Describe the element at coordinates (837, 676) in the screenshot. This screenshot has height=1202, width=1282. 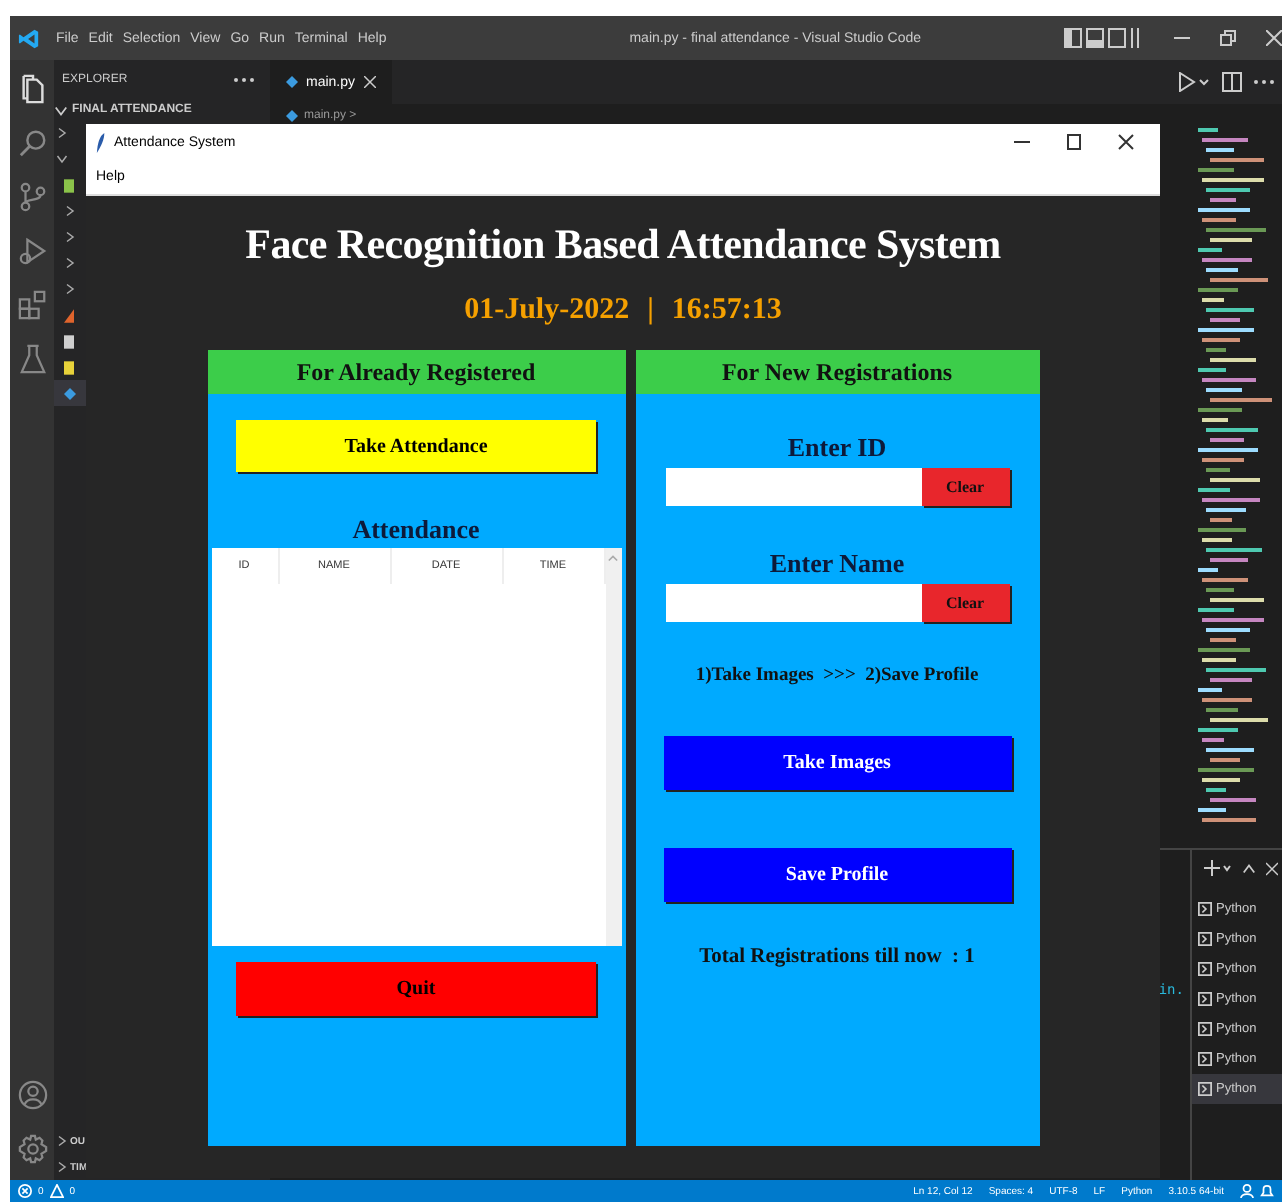
I see `instructions-text: 1)Take Images >>> 2)Save Profile` at that location.